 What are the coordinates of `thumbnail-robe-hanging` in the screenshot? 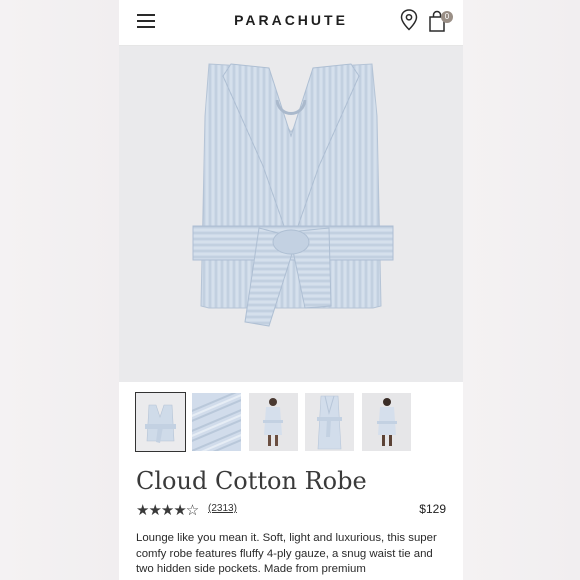 It's located at (329, 422).